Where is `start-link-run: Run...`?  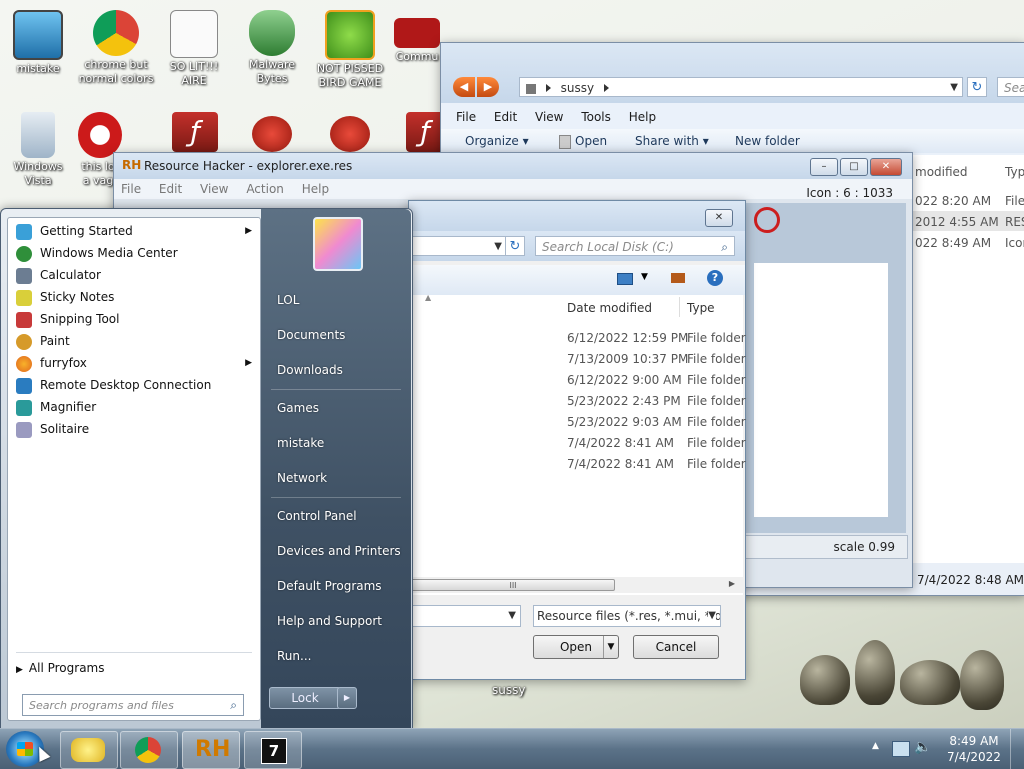
start-link-run: Run... is located at coordinates (294, 656).